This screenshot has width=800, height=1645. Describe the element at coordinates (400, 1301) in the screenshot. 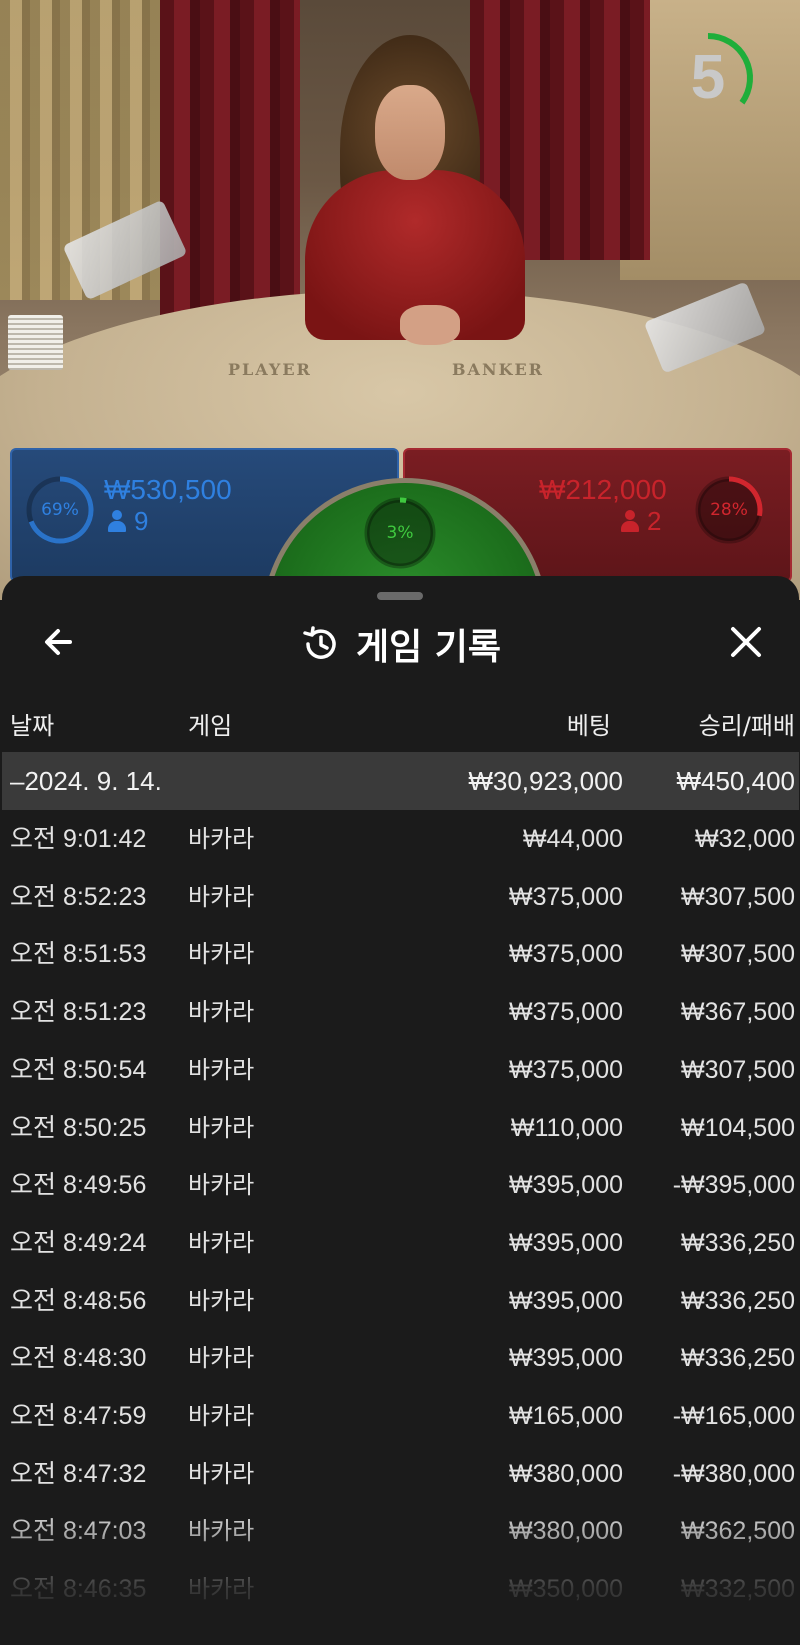

I see `history-row: 오전 8:48:56 바카라 ₩395,000 ₩336,250` at that location.